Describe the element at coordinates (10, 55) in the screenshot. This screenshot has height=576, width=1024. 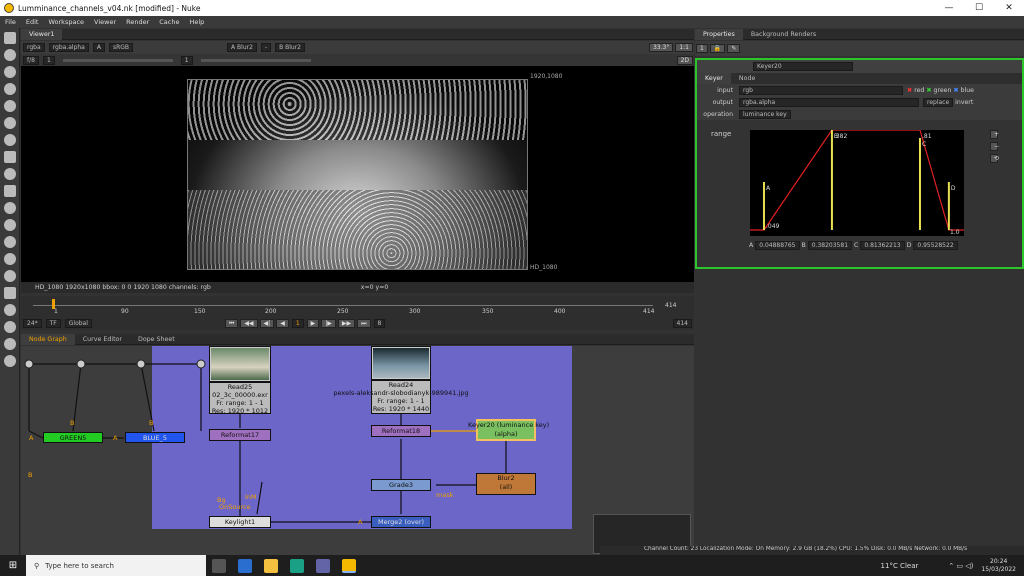
I see `draw-tool-icon` at that location.